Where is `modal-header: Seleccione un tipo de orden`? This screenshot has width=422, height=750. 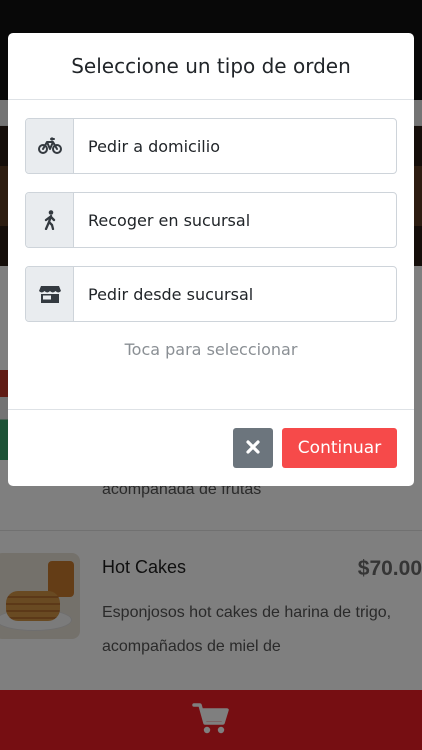
modal-header: Seleccione un tipo de orden is located at coordinates (211, 66).